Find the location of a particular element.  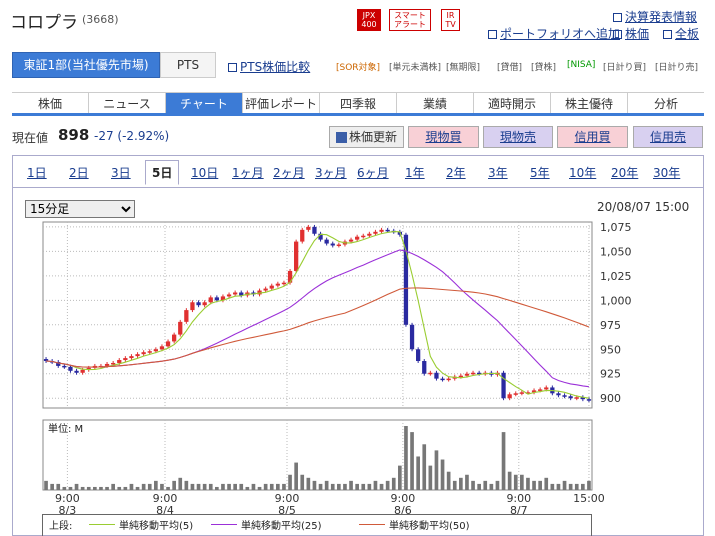

x-tick-time: 15:00 is located at coordinates (589, 498).